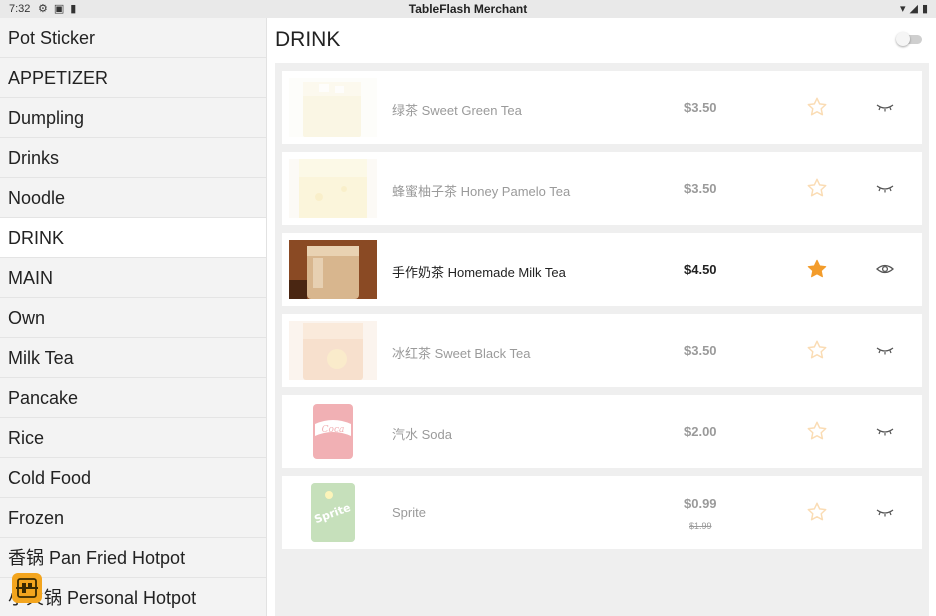 Image resolution: width=936 pixels, height=616 pixels. Describe the element at coordinates (902, 9) in the screenshot. I see `wifi-icon: ▾` at that location.